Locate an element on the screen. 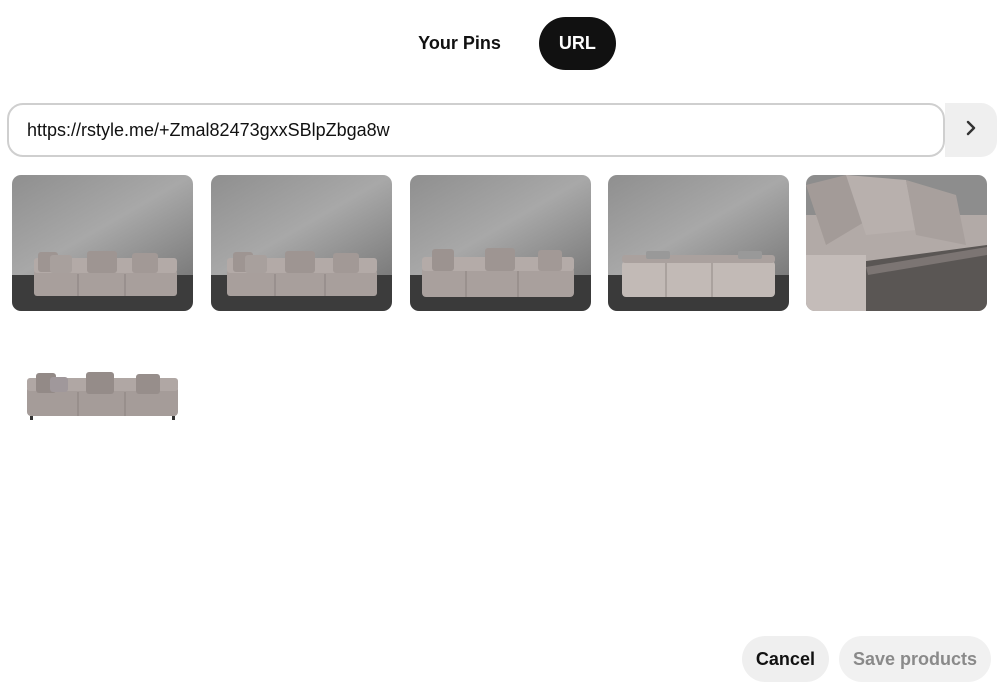 The height and width of the screenshot is (695, 1000). chevron-right-icon is located at coordinates (971, 130).